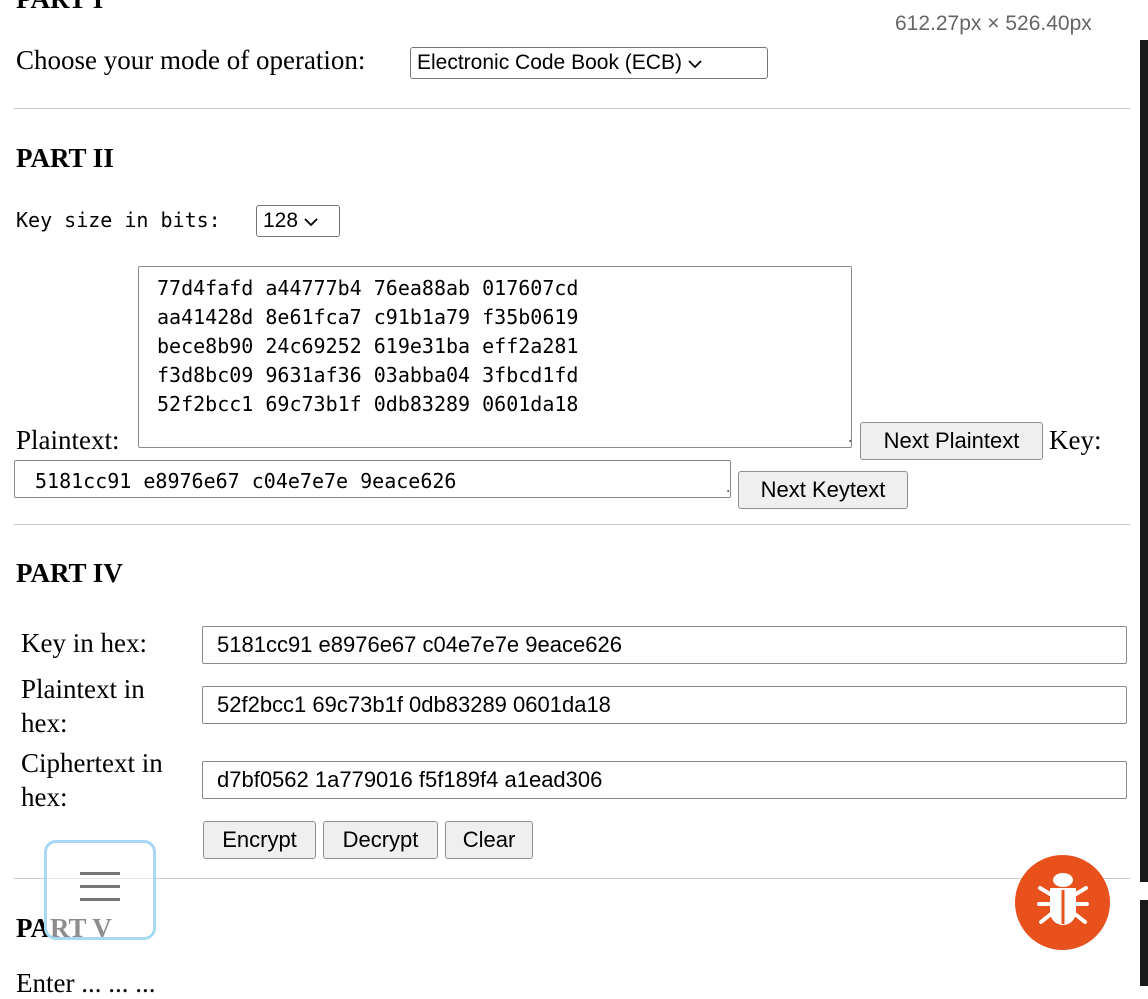  Describe the element at coordinates (549, 62) in the screenshot. I see `mode-select-value: Electronic Code Book (ECB)` at that location.